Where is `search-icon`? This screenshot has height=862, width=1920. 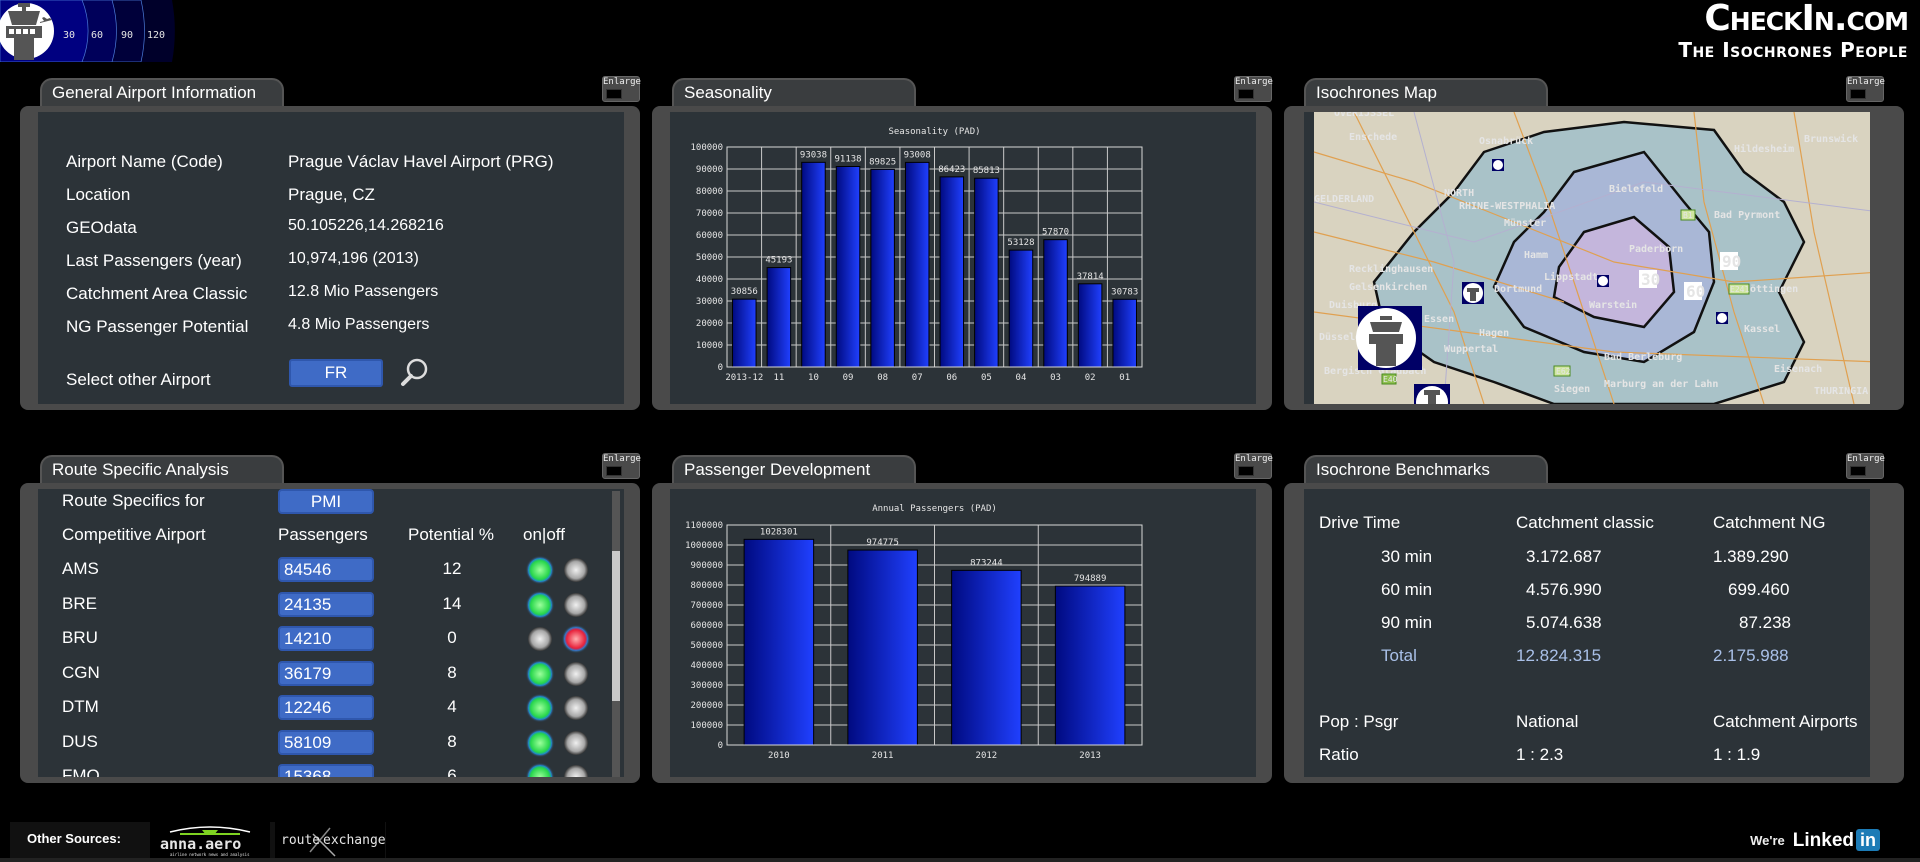 search-icon is located at coordinates (414, 373).